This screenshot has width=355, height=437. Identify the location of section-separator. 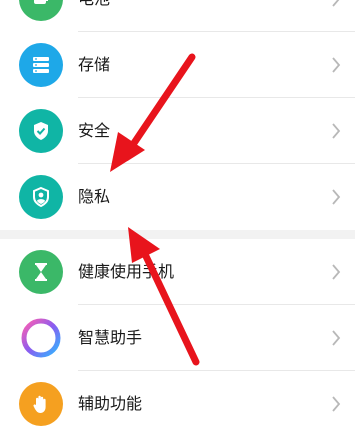
(177, 234).